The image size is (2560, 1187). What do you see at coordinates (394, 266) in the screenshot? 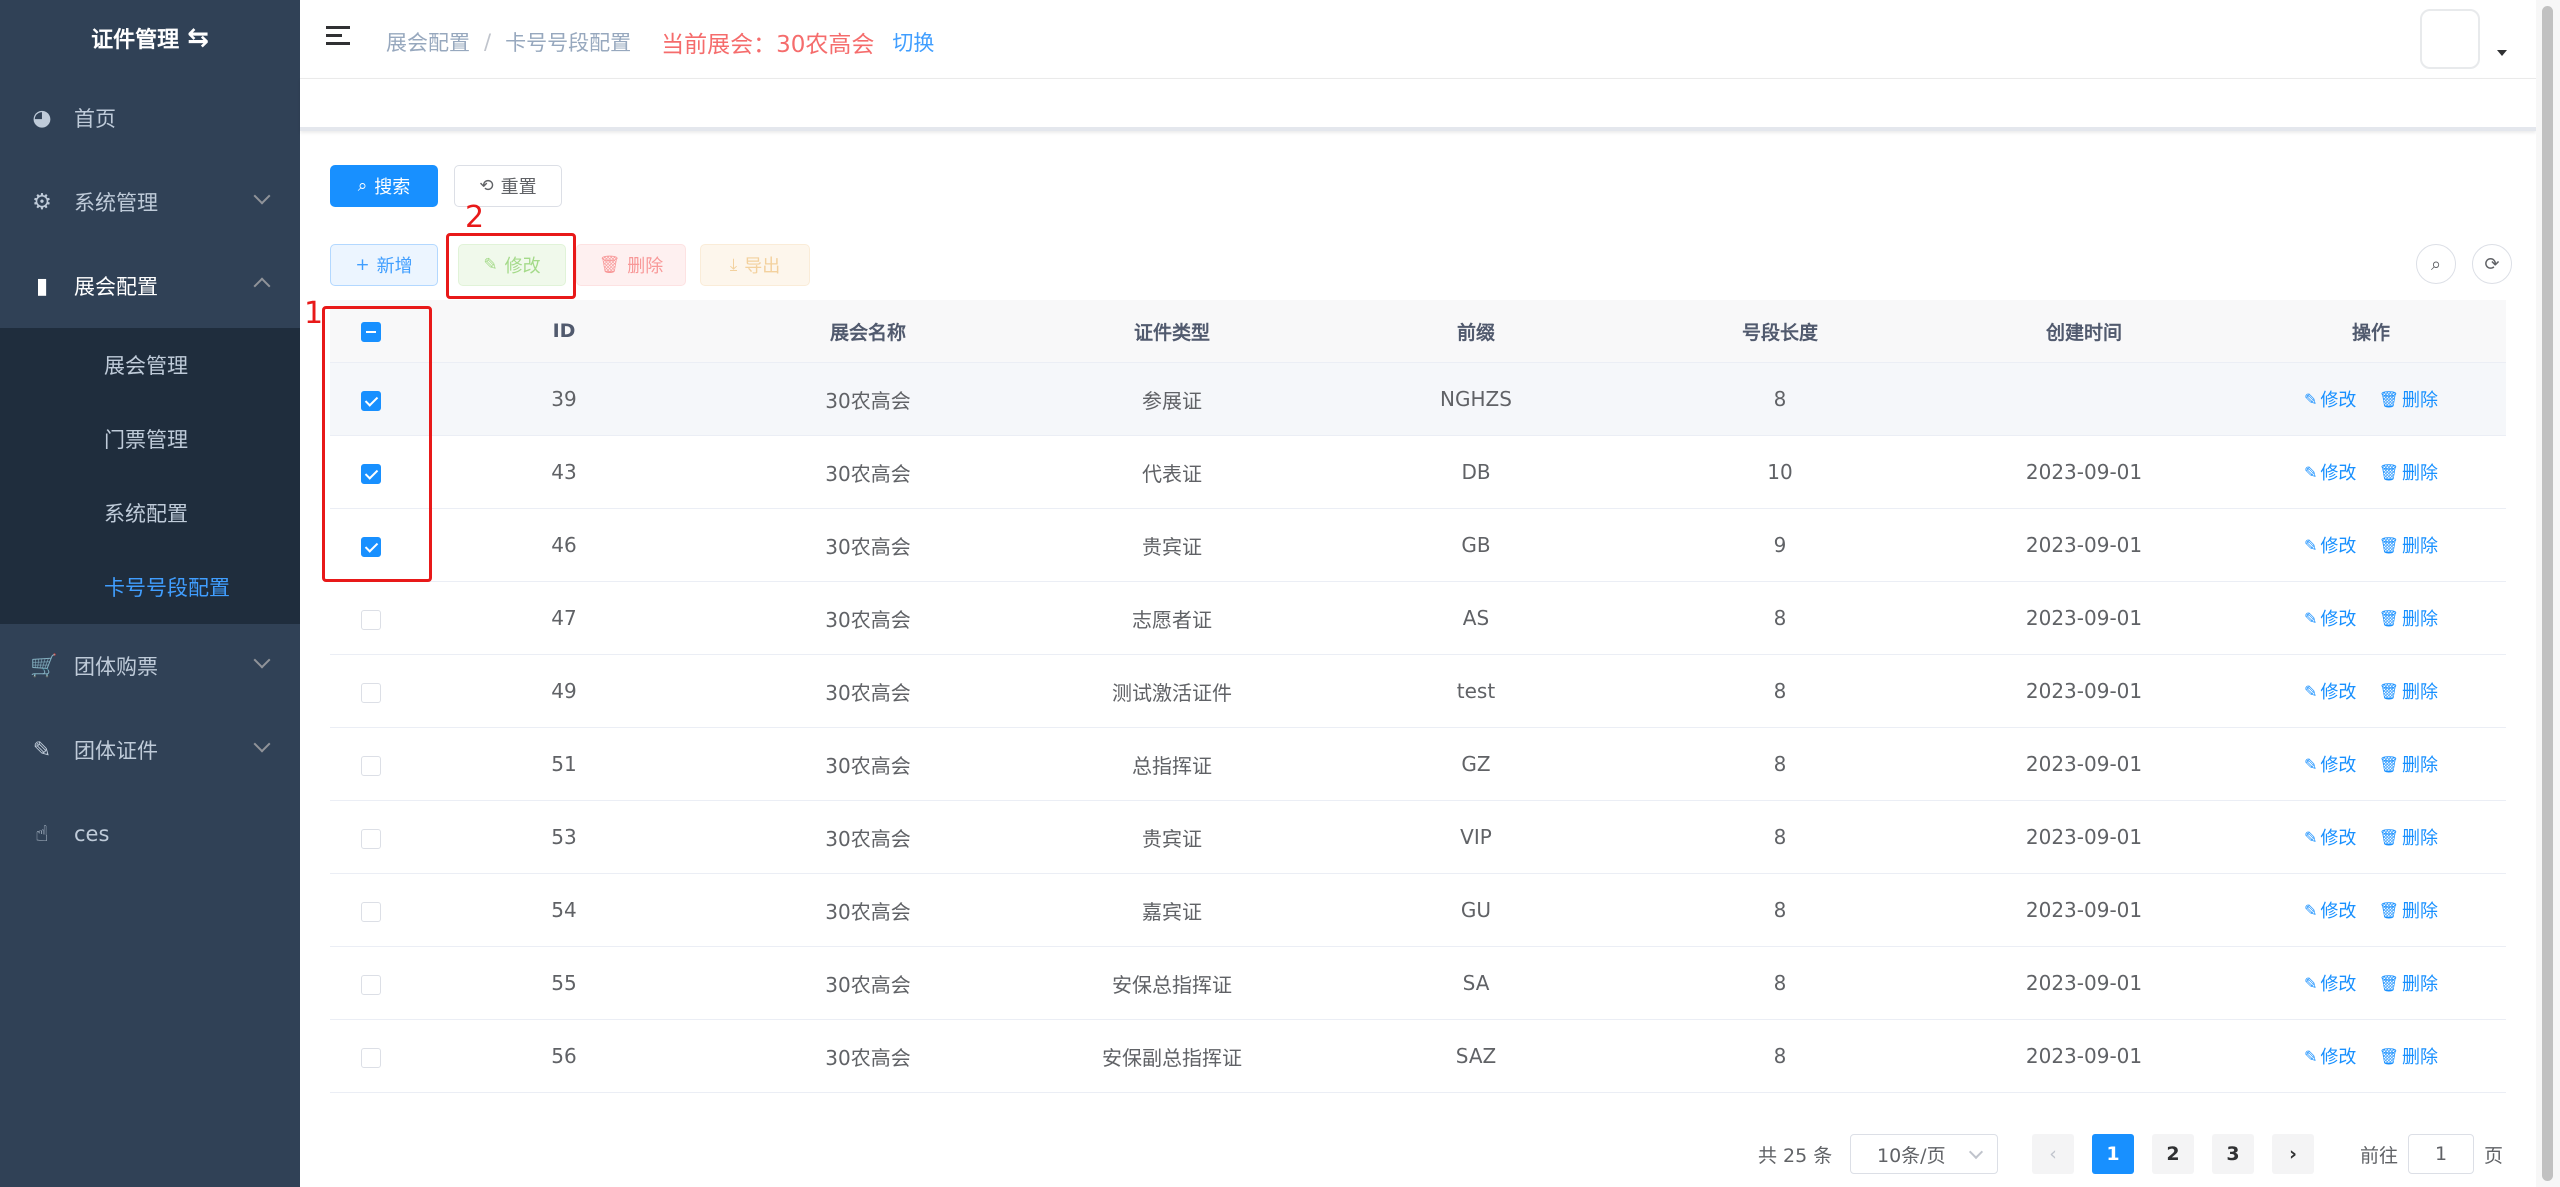
I see `add-button-label: 新增` at bounding box center [394, 266].